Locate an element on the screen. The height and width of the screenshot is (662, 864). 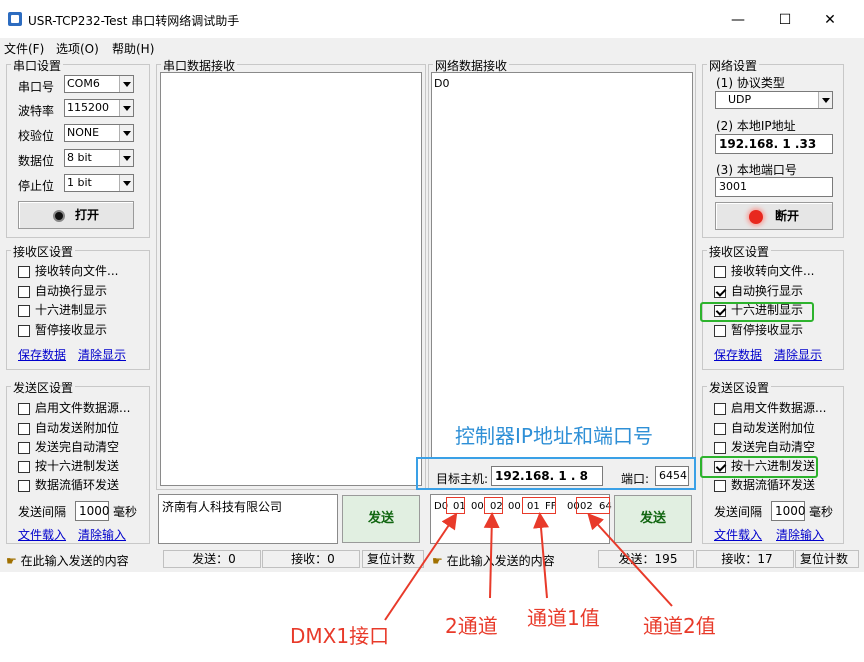
ch1-value-annotation: 通道1值 is located at coordinates (563, 618).